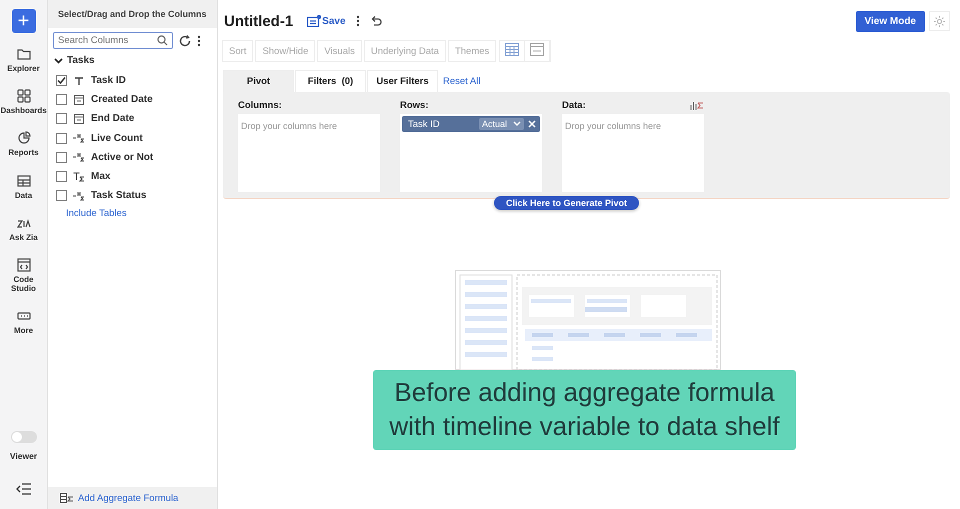  What do you see at coordinates (113, 40) in the screenshot?
I see `search-field: Search Columns` at bounding box center [113, 40].